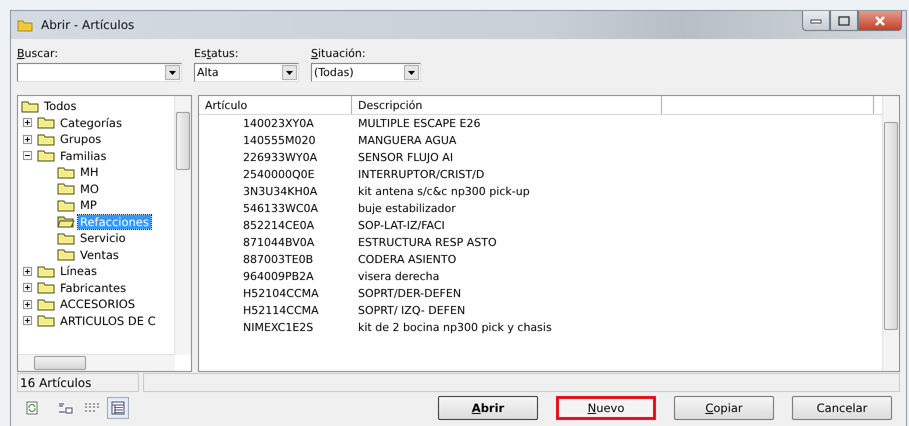 The width and height of the screenshot is (909, 426). Describe the element at coordinates (246, 72) in the screenshot. I see `dropdown-field: Alta` at that location.